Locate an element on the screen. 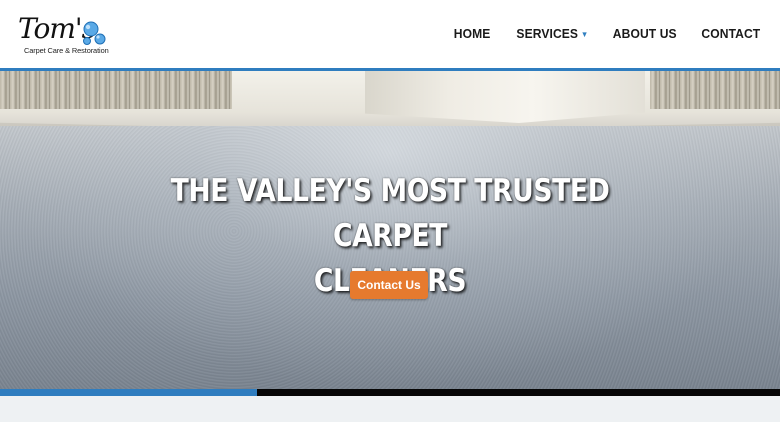 Image resolution: width=780 pixels, height=422 pixels. contact-us-button: Contact Us is located at coordinates (389, 285).